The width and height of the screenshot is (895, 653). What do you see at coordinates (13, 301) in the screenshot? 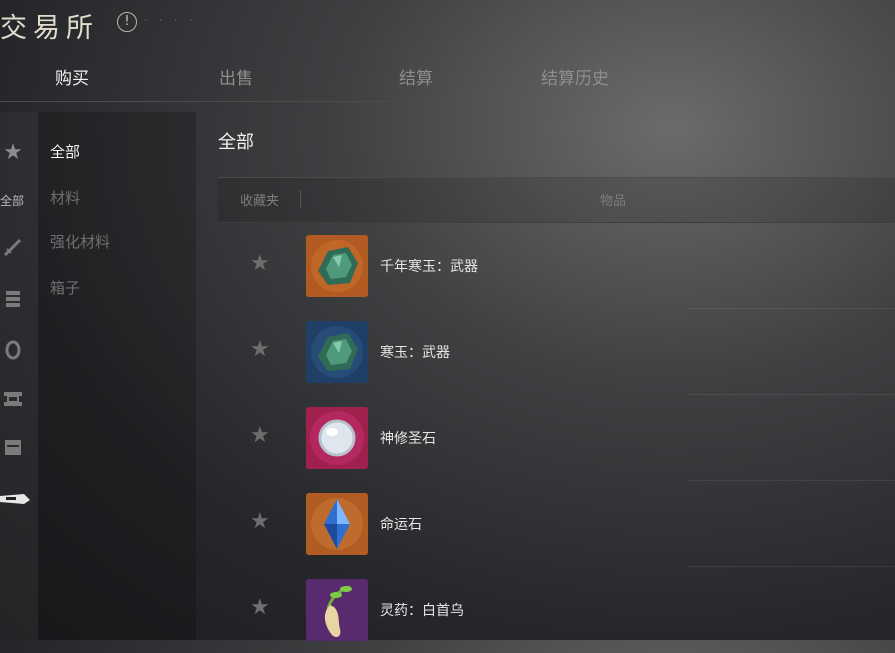
I see `armor-icon` at bounding box center [13, 301].